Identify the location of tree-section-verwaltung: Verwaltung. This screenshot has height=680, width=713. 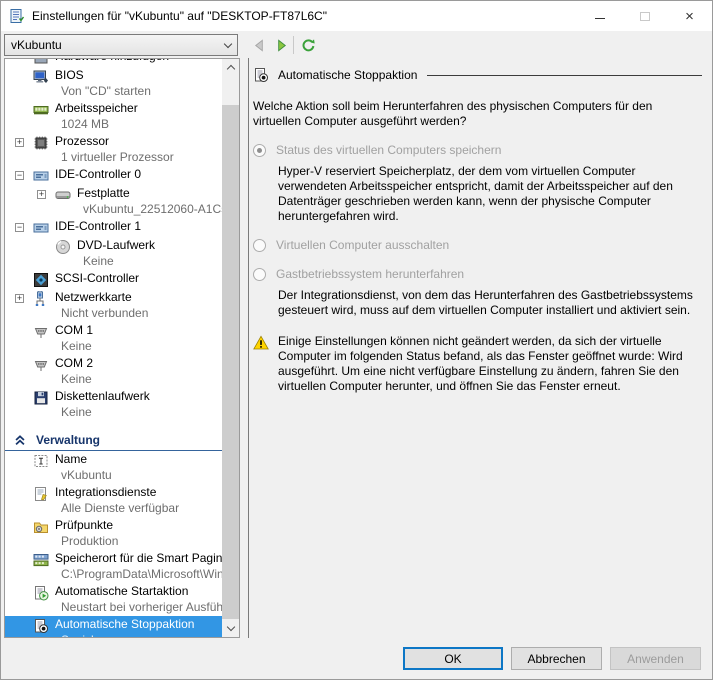
(113, 440).